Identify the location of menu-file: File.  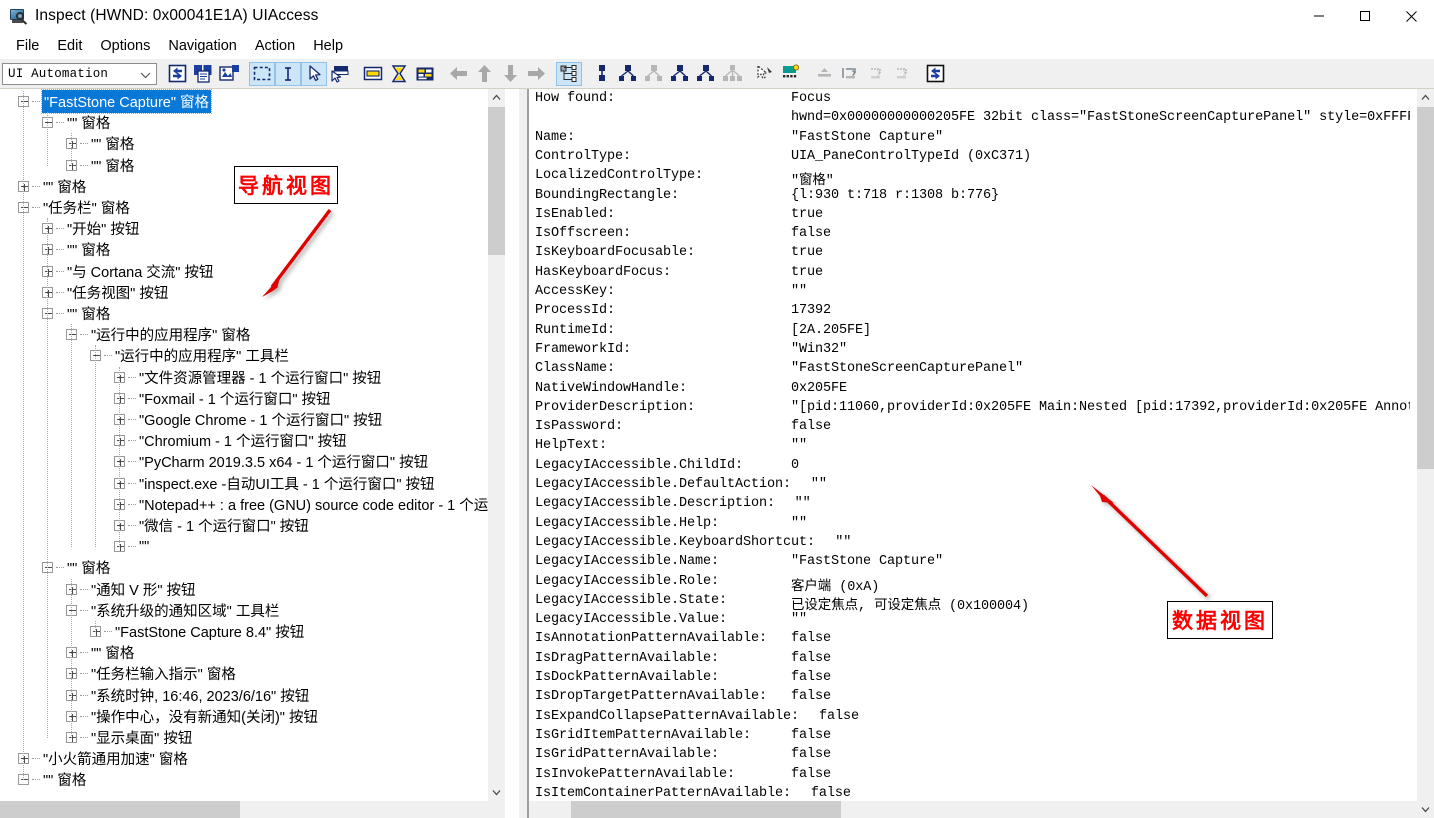
(27, 46).